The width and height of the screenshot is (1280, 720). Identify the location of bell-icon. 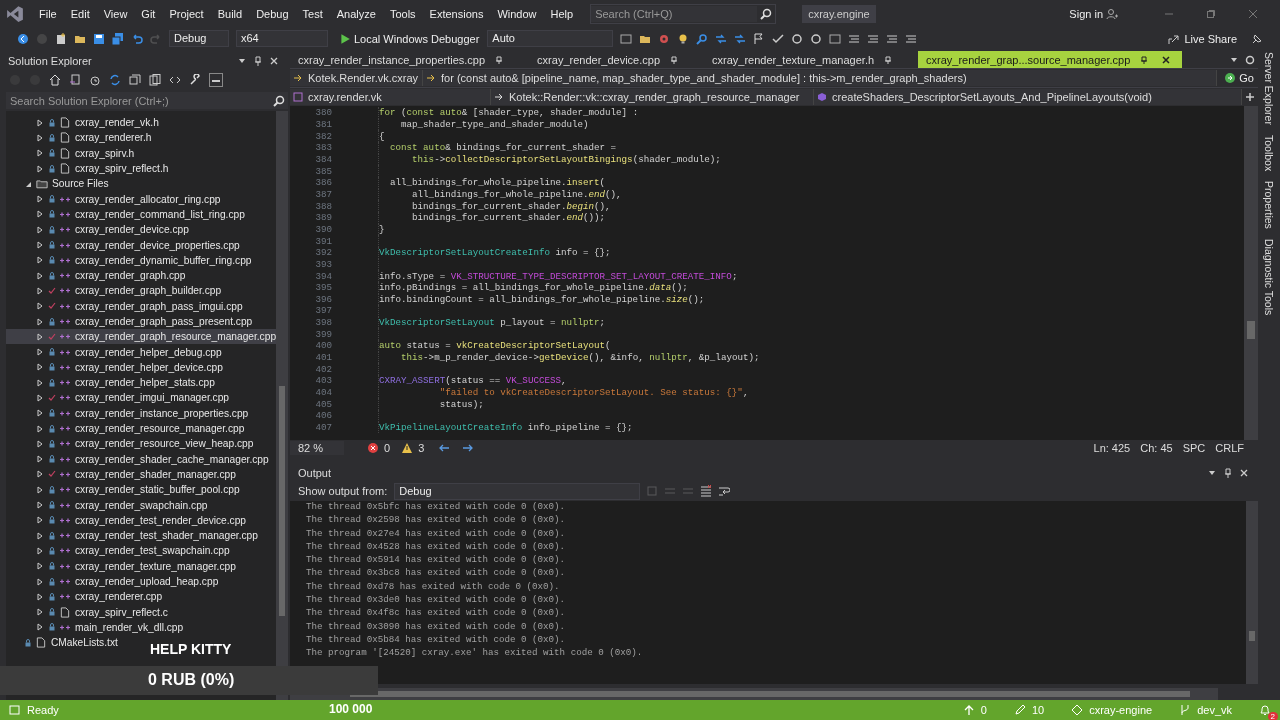
(1265, 710).